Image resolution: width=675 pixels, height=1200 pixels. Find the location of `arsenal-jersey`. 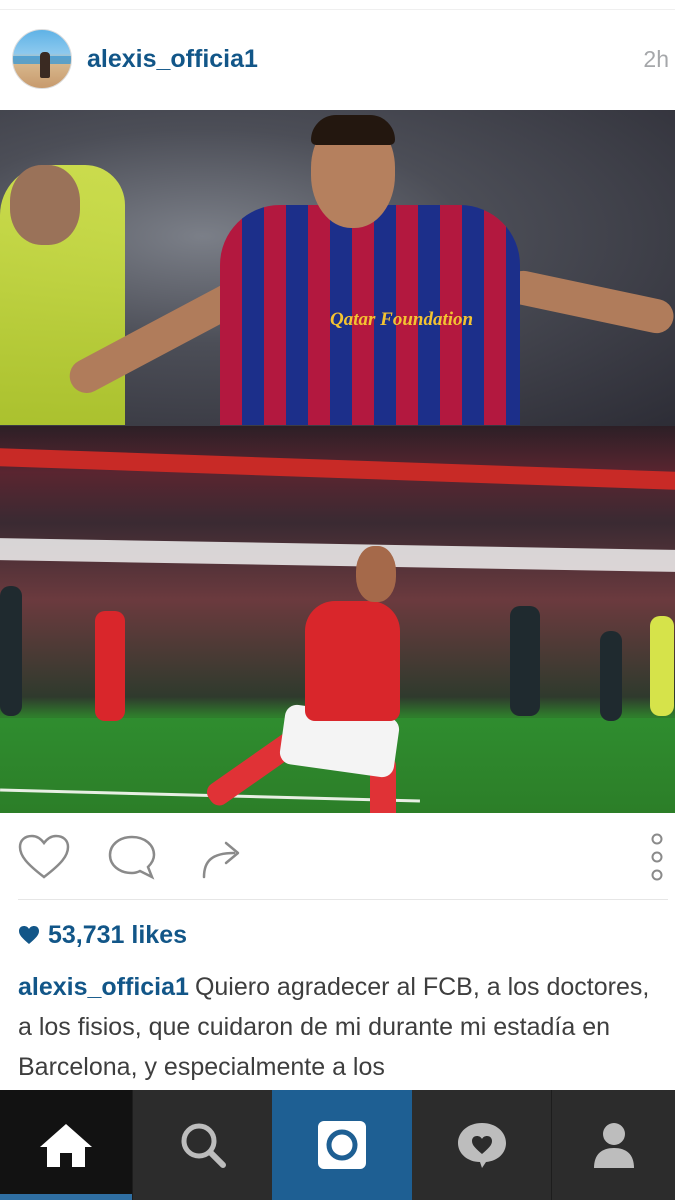

arsenal-jersey is located at coordinates (352, 661).